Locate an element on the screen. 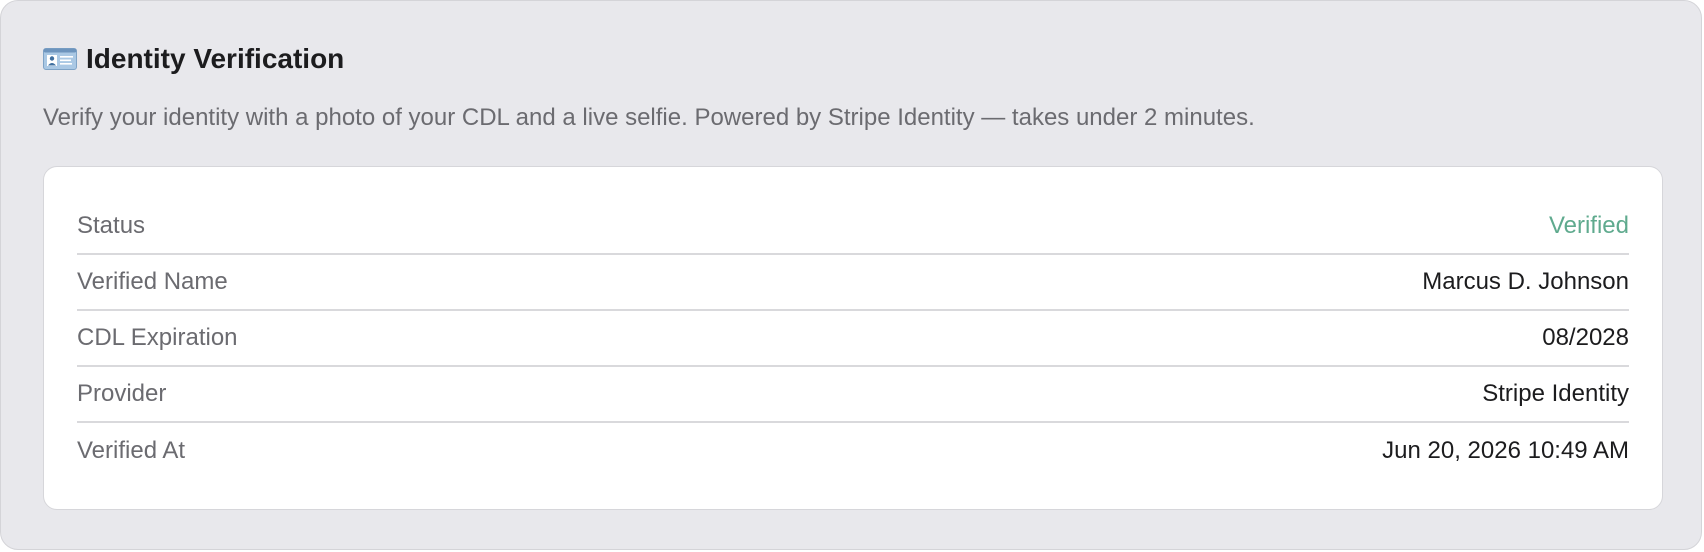 The height and width of the screenshot is (552, 1704). id-card-icon is located at coordinates (60, 59).